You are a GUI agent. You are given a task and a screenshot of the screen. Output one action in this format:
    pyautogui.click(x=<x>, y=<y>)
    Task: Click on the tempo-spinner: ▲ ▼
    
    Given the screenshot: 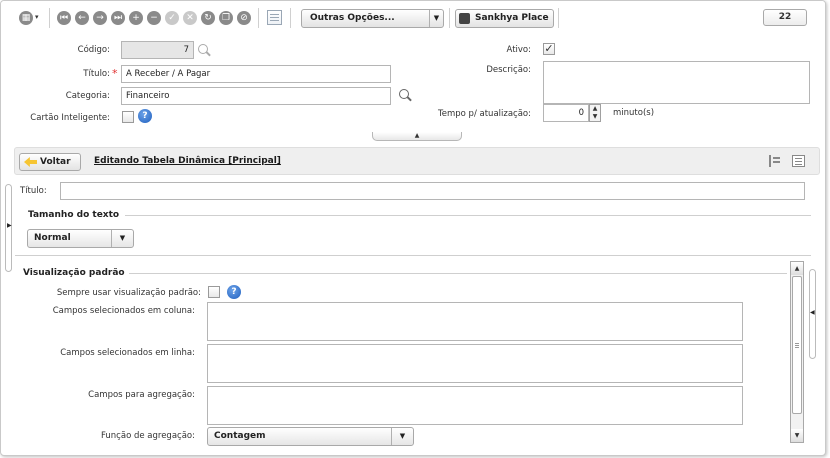 What is the action you would take?
    pyautogui.click(x=595, y=113)
    